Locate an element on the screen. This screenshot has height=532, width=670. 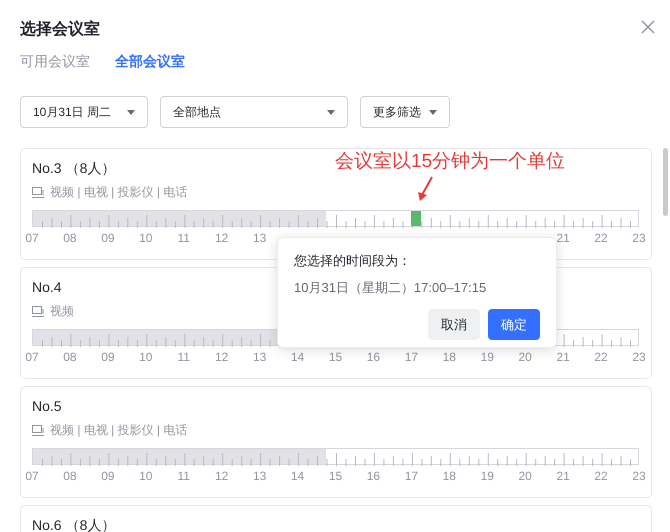
selected-time-text: 10月31日（星期二）17:00–17:15 is located at coordinates (391, 288).